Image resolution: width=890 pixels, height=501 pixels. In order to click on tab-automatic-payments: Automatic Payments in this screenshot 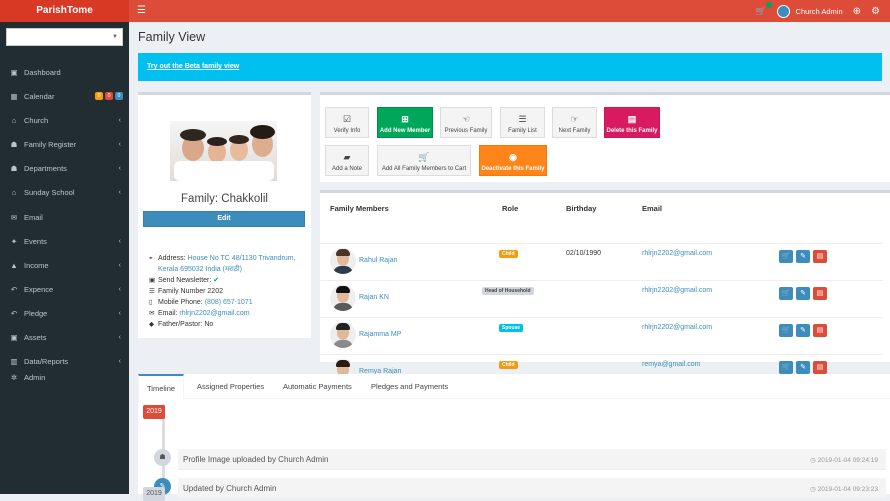, I will do `click(317, 386)`.